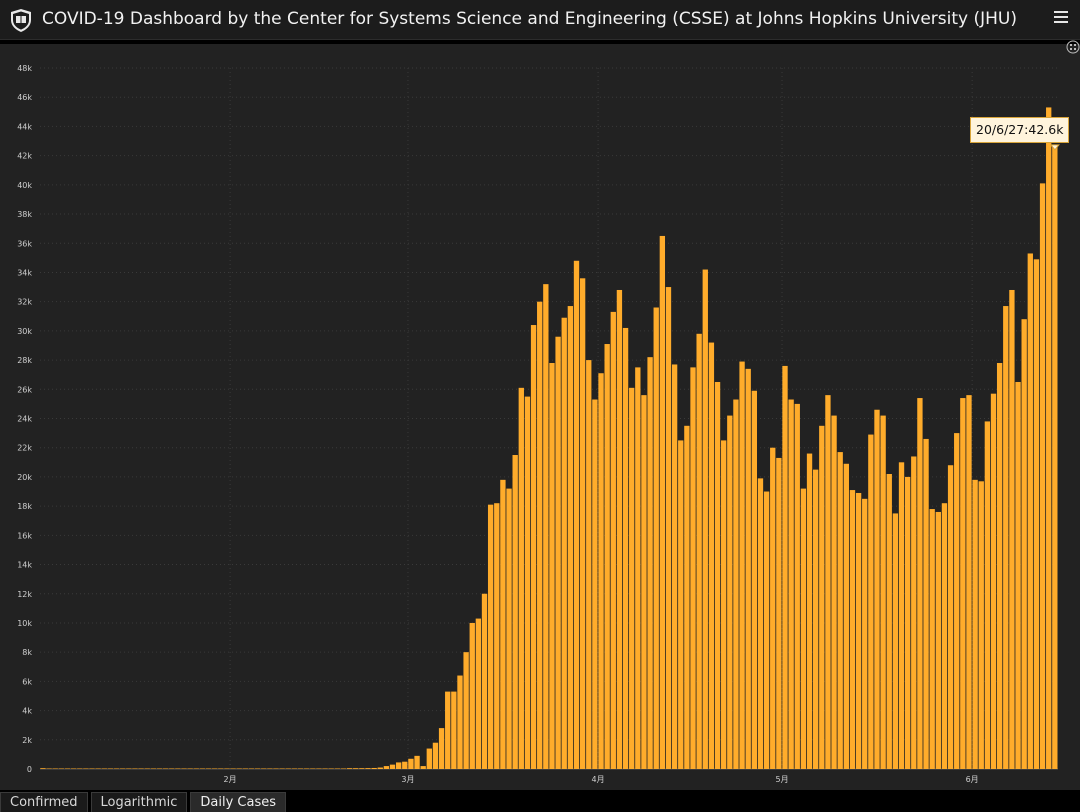  What do you see at coordinates (1073, 47) in the screenshot?
I see `expand-icon` at bounding box center [1073, 47].